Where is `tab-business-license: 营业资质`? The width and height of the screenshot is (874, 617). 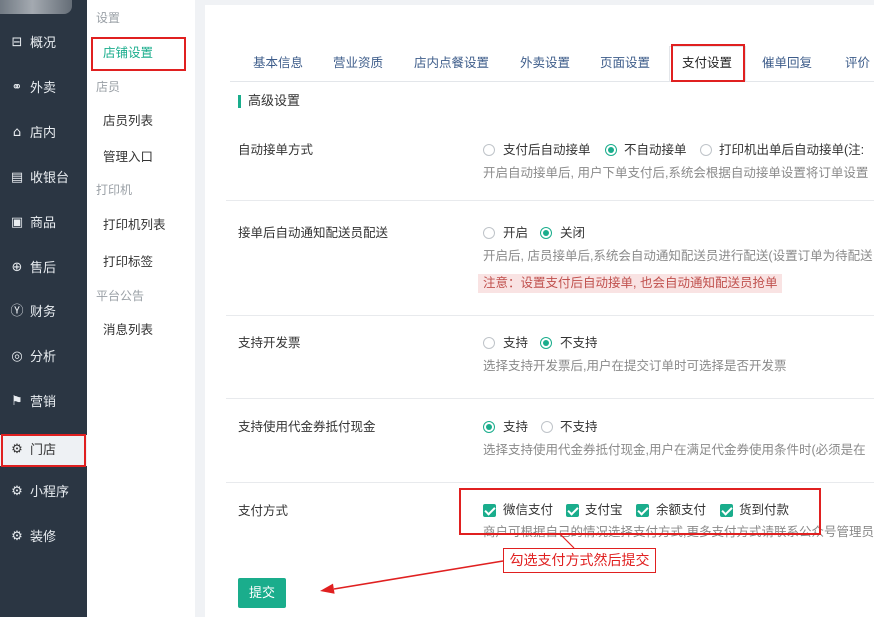 tab-business-license: 营业资质 is located at coordinates (358, 63).